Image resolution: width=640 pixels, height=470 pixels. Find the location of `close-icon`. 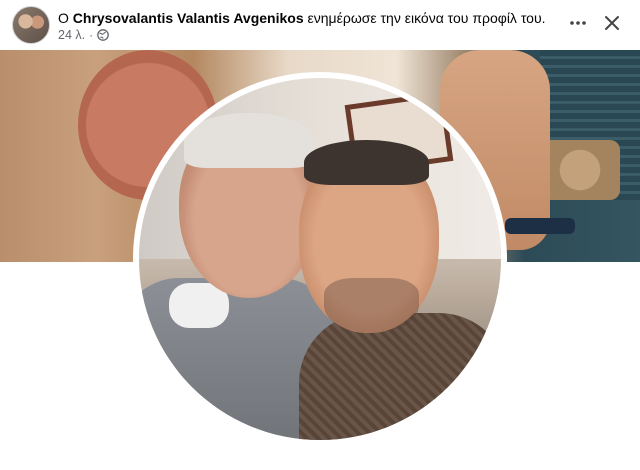

close-icon is located at coordinates (612, 25).